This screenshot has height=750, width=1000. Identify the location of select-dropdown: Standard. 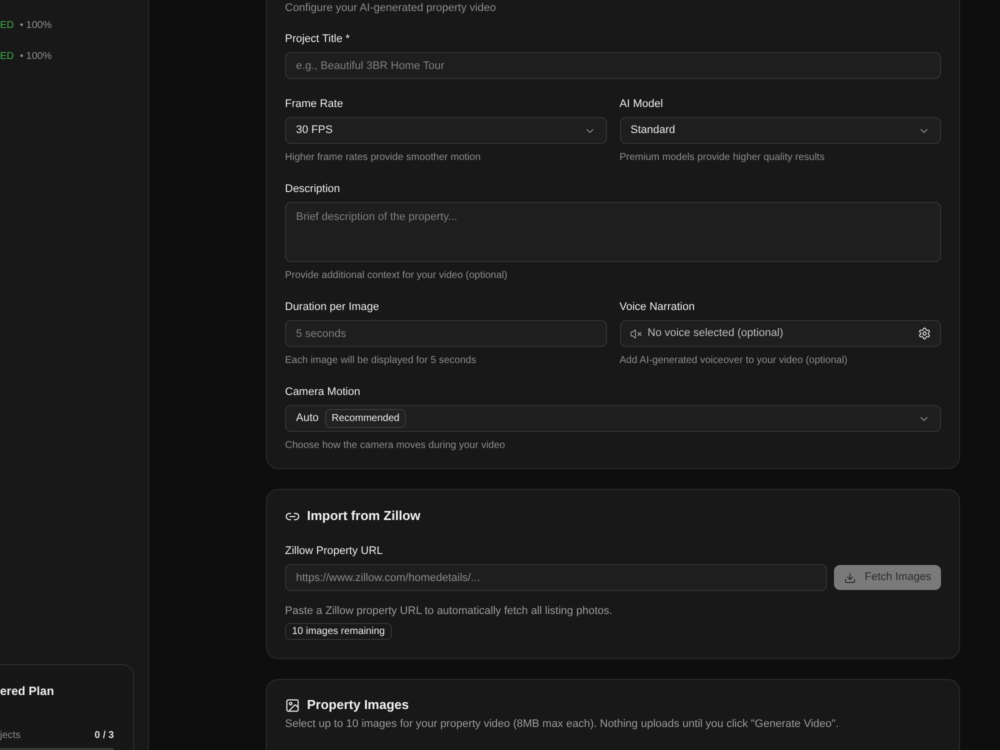
(780, 130).